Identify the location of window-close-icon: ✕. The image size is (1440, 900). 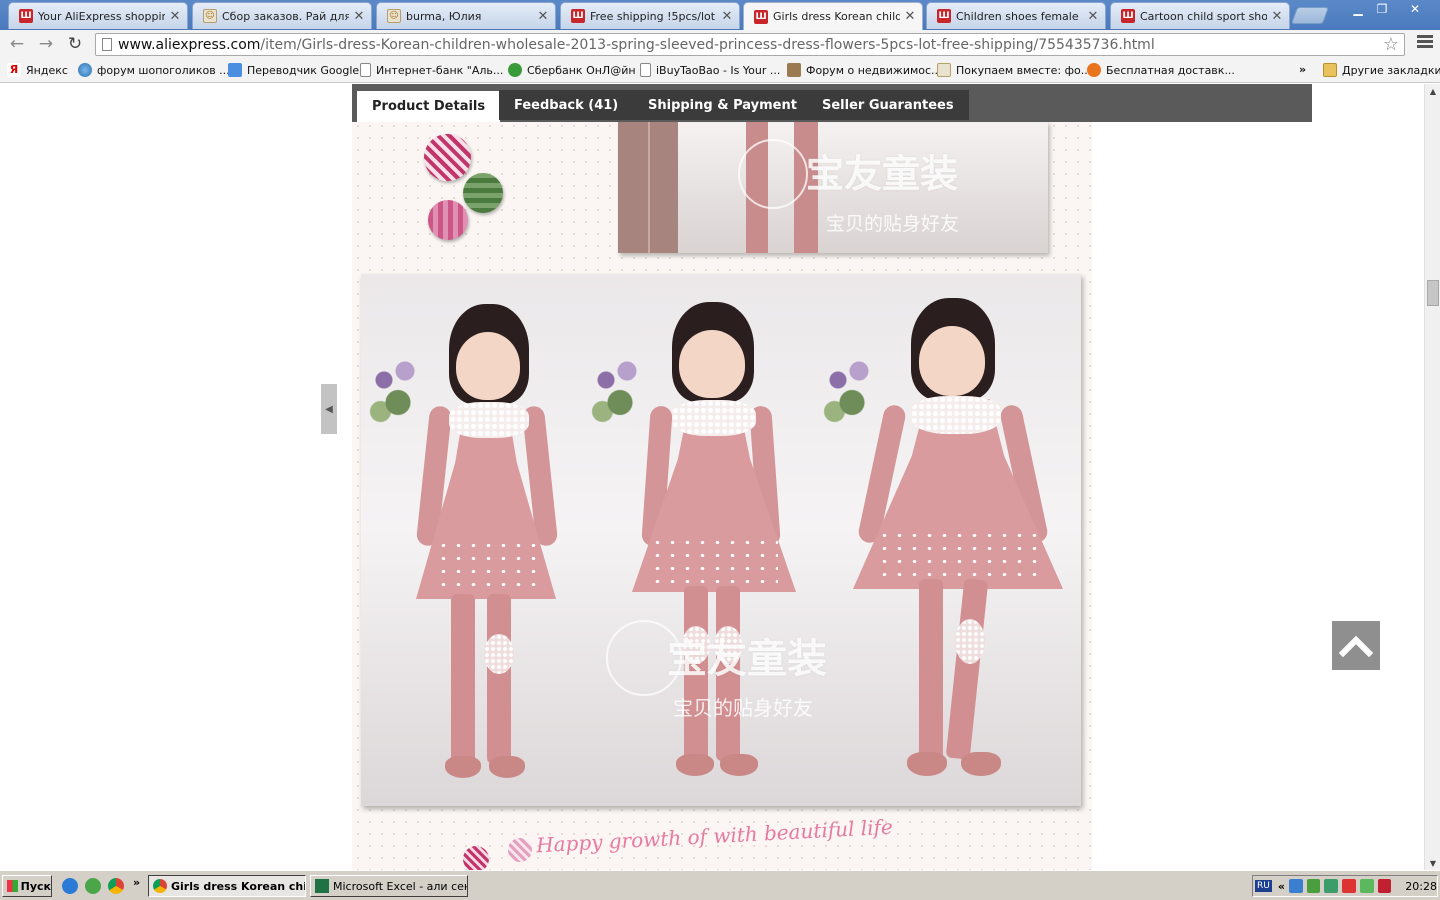
(1415, 9).